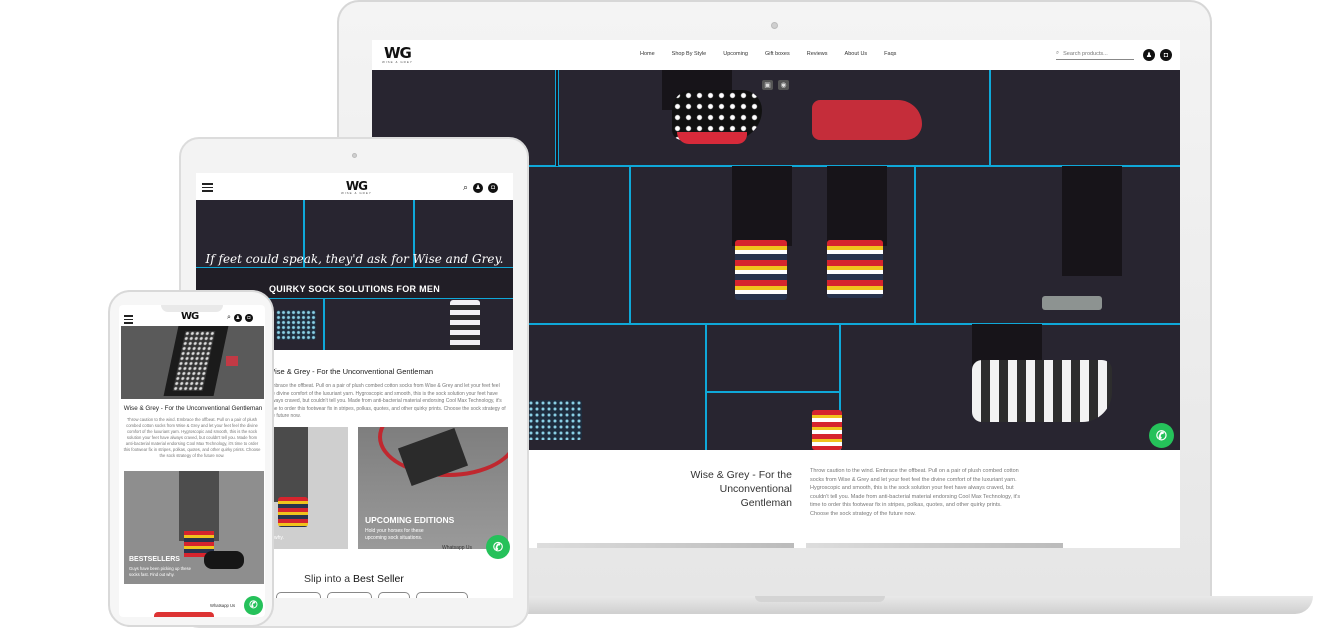  What do you see at coordinates (712, 138) in the screenshot?
I see `polka-sock-heel` at bounding box center [712, 138].